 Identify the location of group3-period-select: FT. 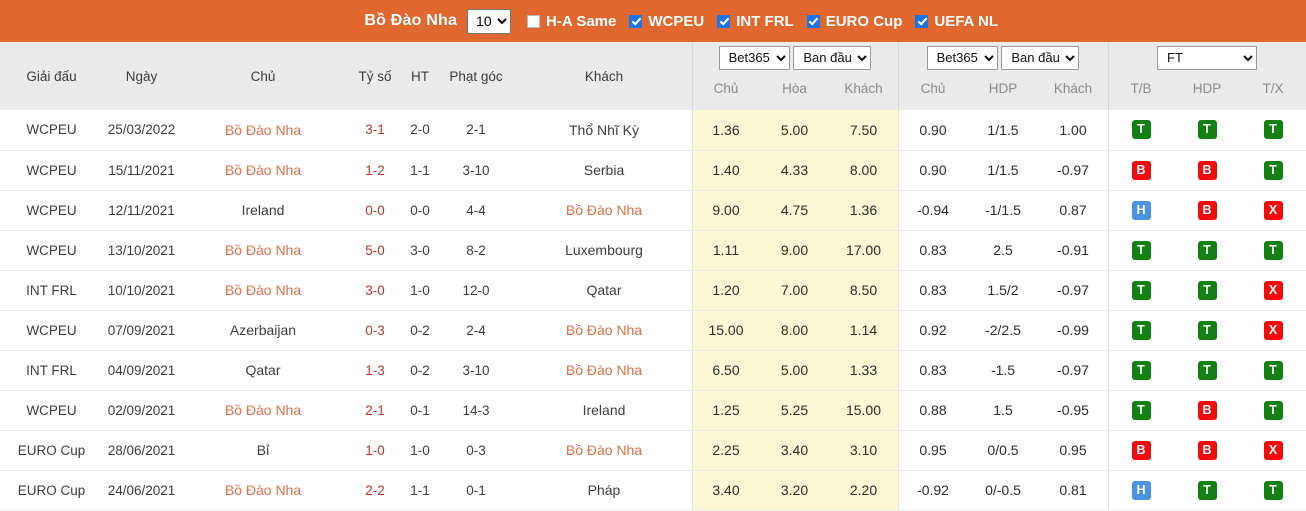
(1207, 57).